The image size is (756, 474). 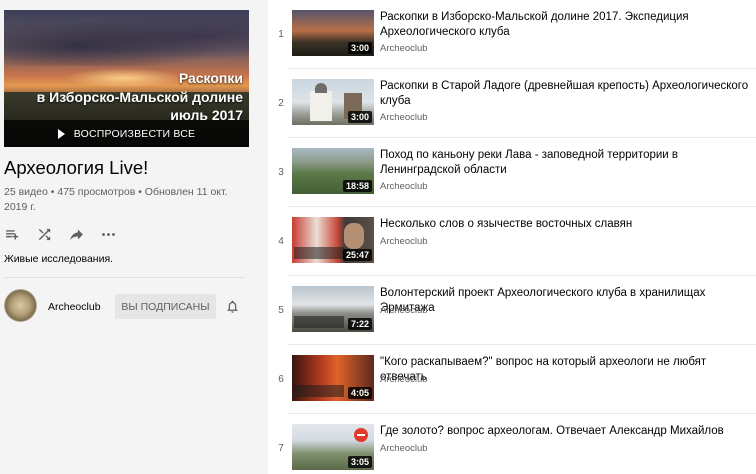 What do you see at coordinates (359, 324) in the screenshot?
I see `video-duration: 7:22` at bounding box center [359, 324].